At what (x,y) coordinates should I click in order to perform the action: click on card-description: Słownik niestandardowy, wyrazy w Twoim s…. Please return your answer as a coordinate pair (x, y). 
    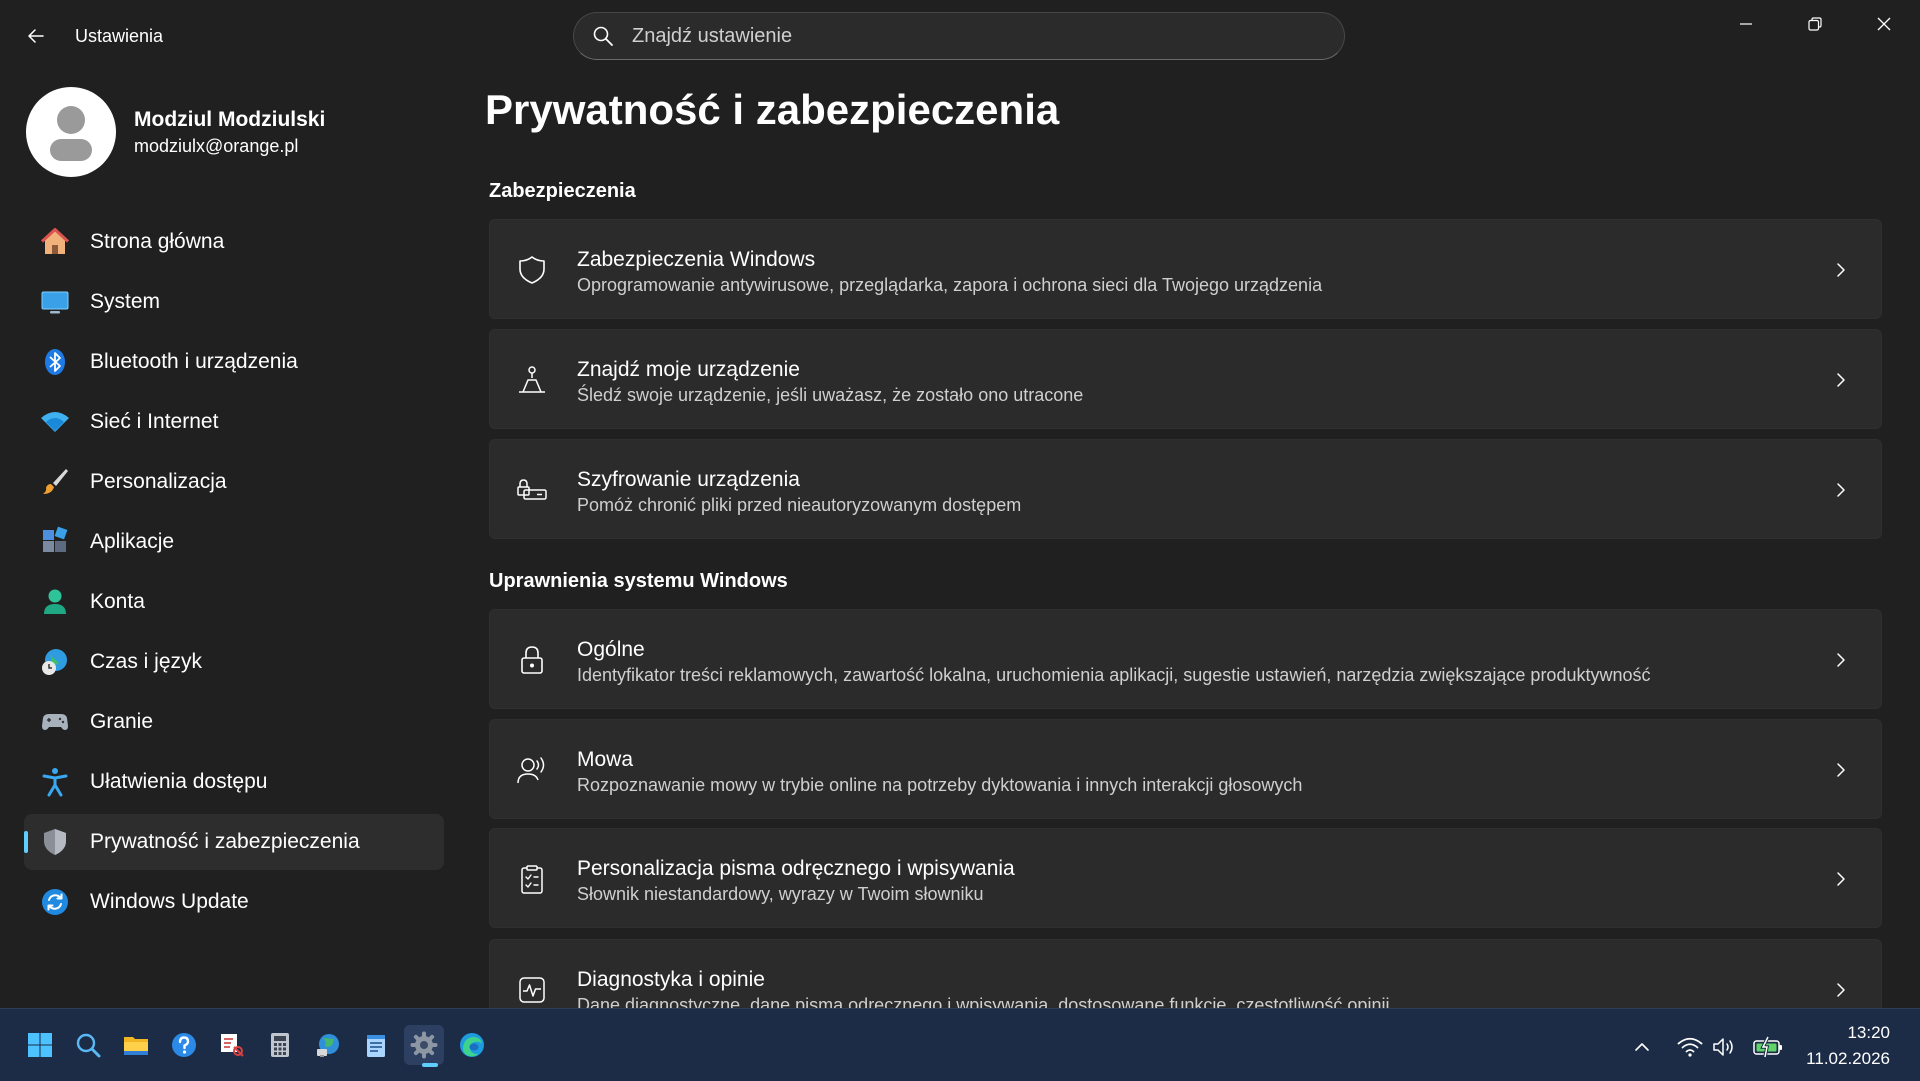
    Looking at the image, I should click on (780, 894).